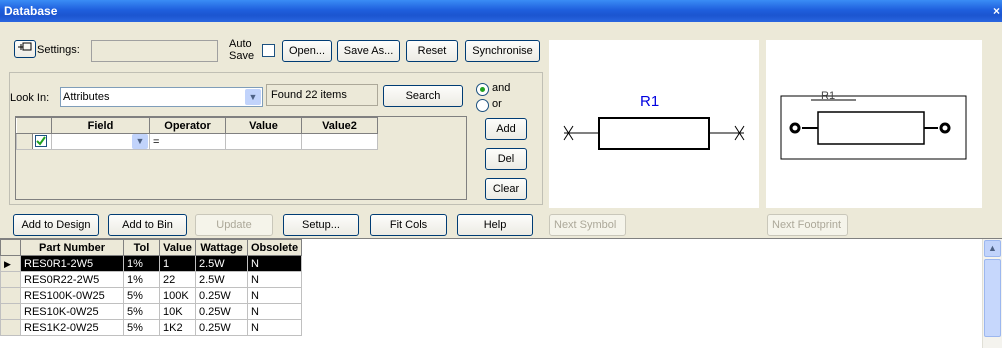 The height and width of the screenshot is (348, 1002). I want to click on results-cell-value: 22, so click(177, 279).